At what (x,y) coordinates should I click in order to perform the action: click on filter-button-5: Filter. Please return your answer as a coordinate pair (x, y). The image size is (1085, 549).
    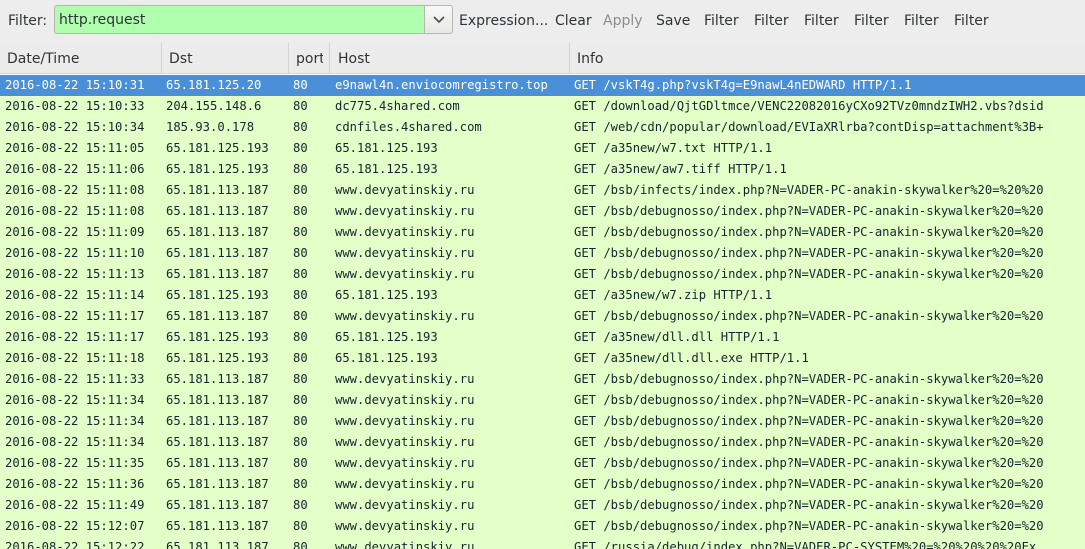
    Looking at the image, I should click on (921, 21).